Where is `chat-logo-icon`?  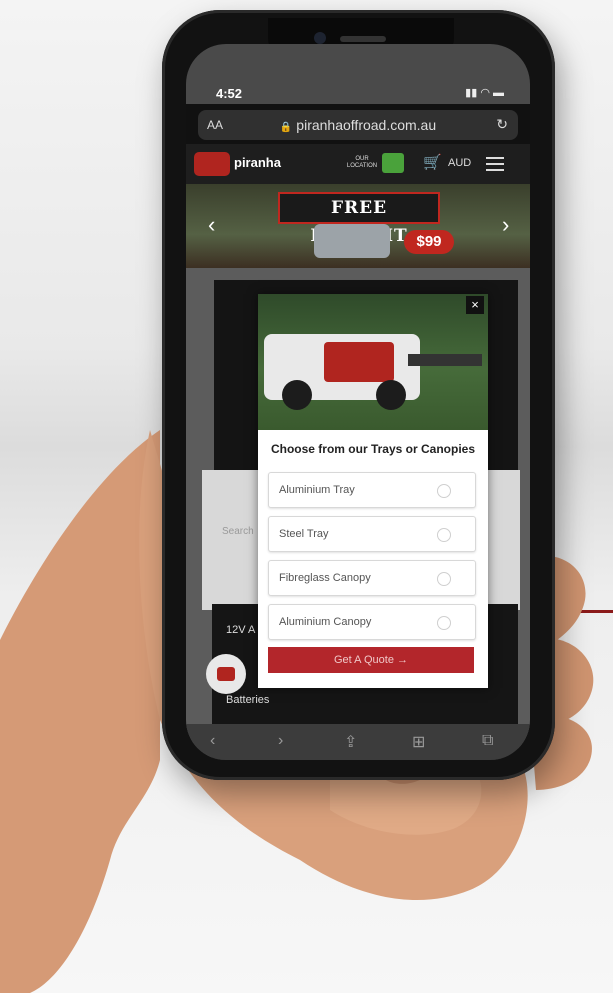
chat-logo-icon is located at coordinates (226, 674).